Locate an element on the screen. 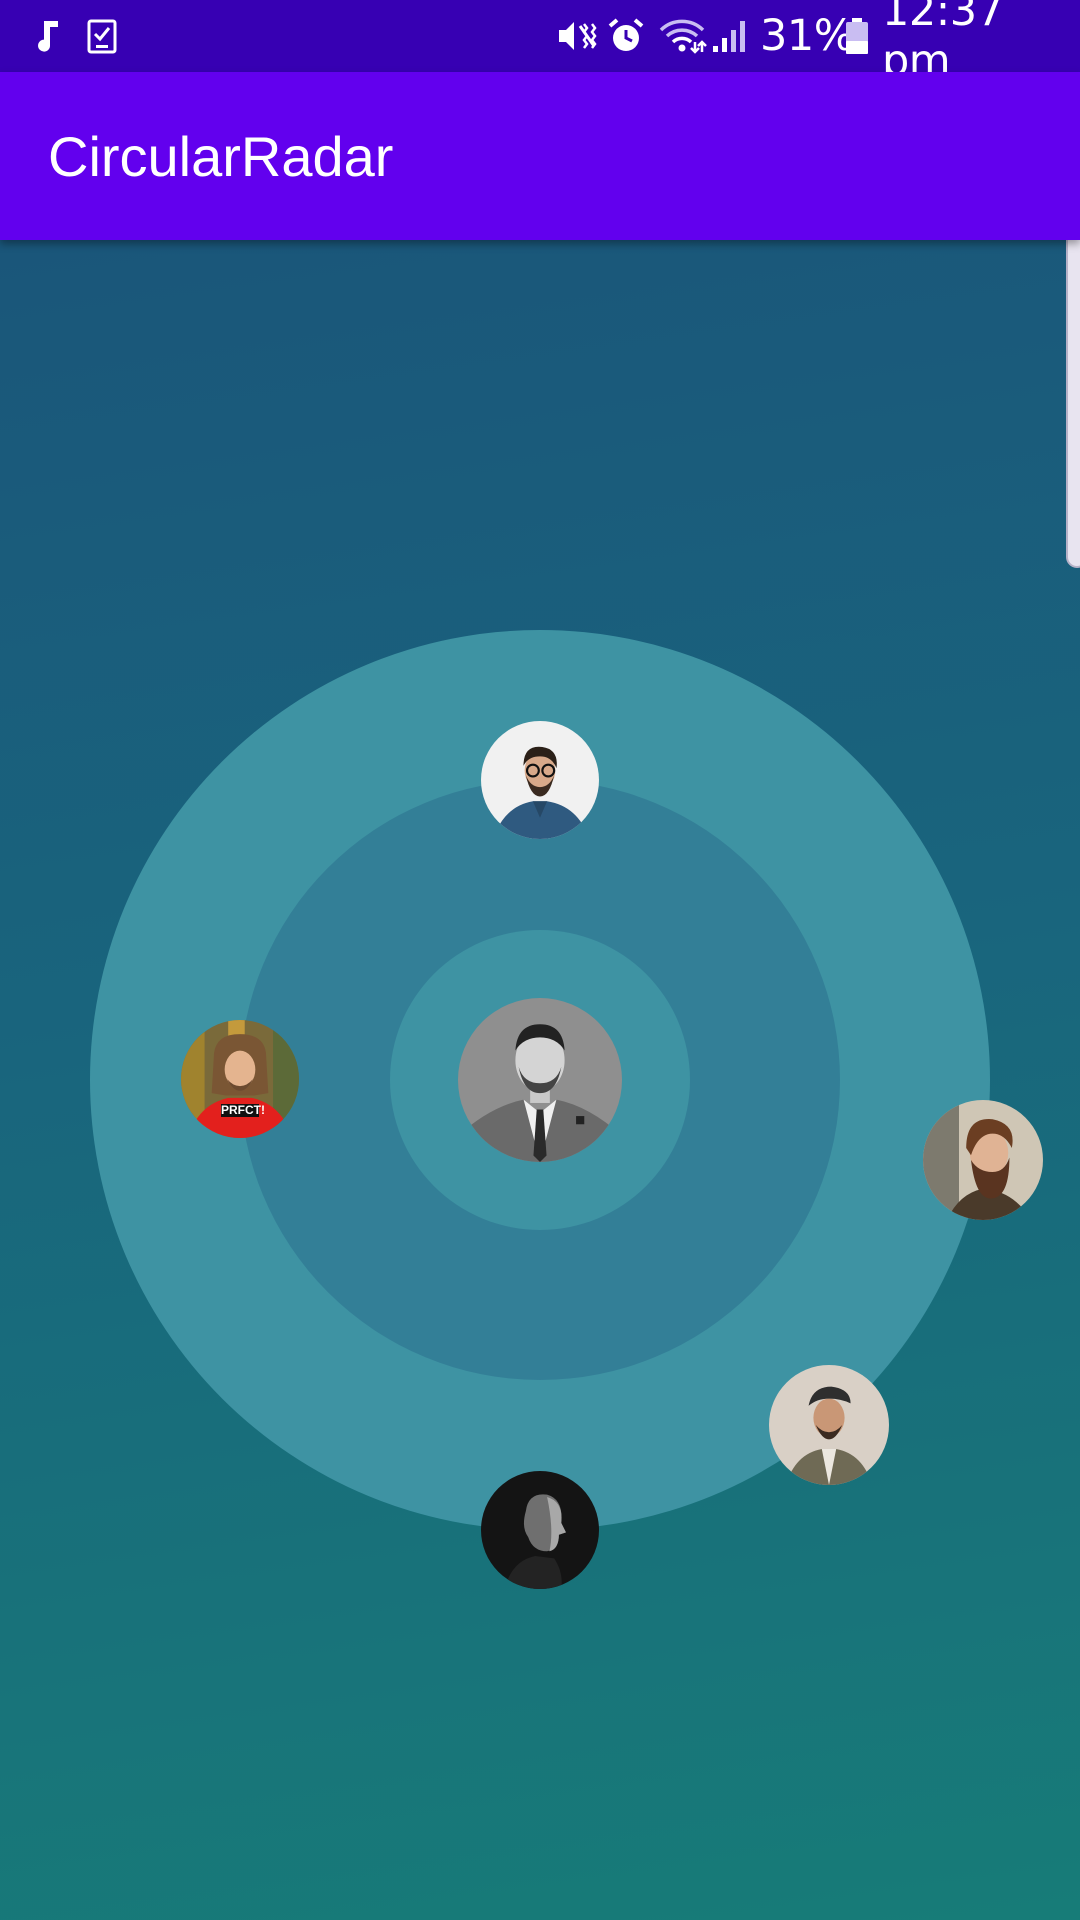 The image size is (1080, 1920). music-note-icon is located at coordinates (47, 36).